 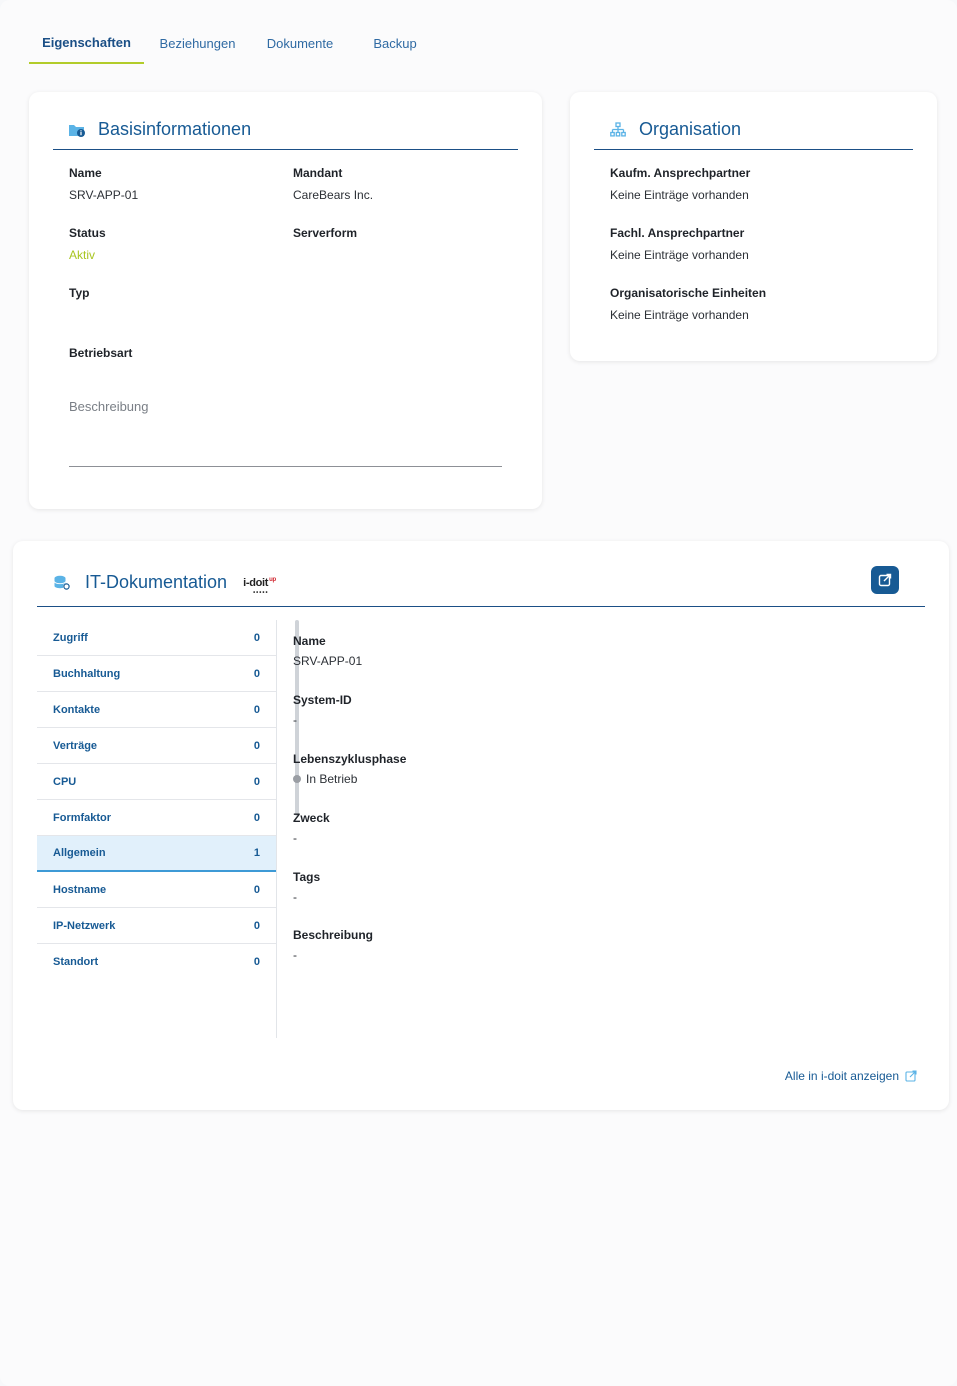 I want to click on list-item-label: Verträge, so click(x=75, y=745).